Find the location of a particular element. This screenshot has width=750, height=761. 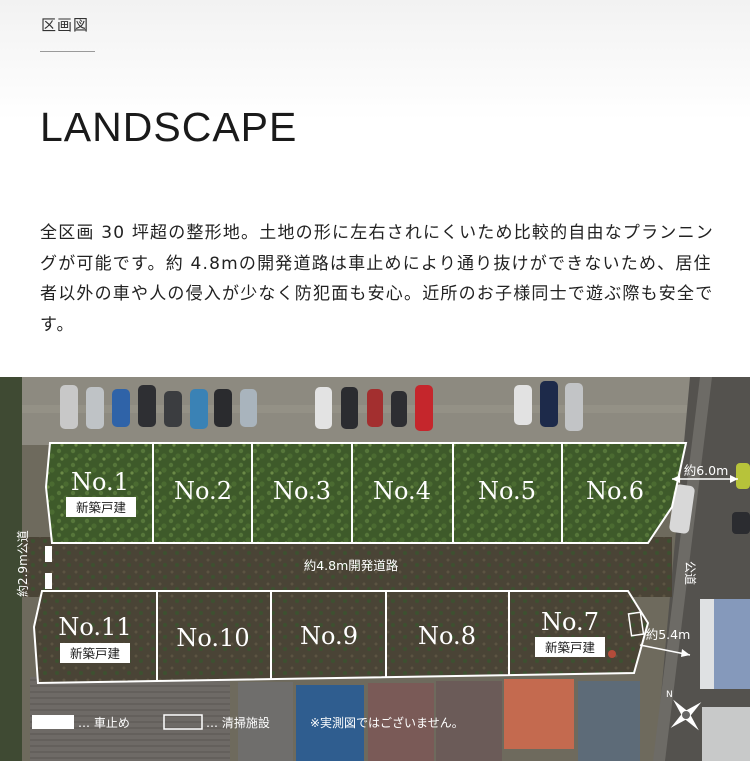

lot-label-3: No.3 is located at coordinates (302, 491).